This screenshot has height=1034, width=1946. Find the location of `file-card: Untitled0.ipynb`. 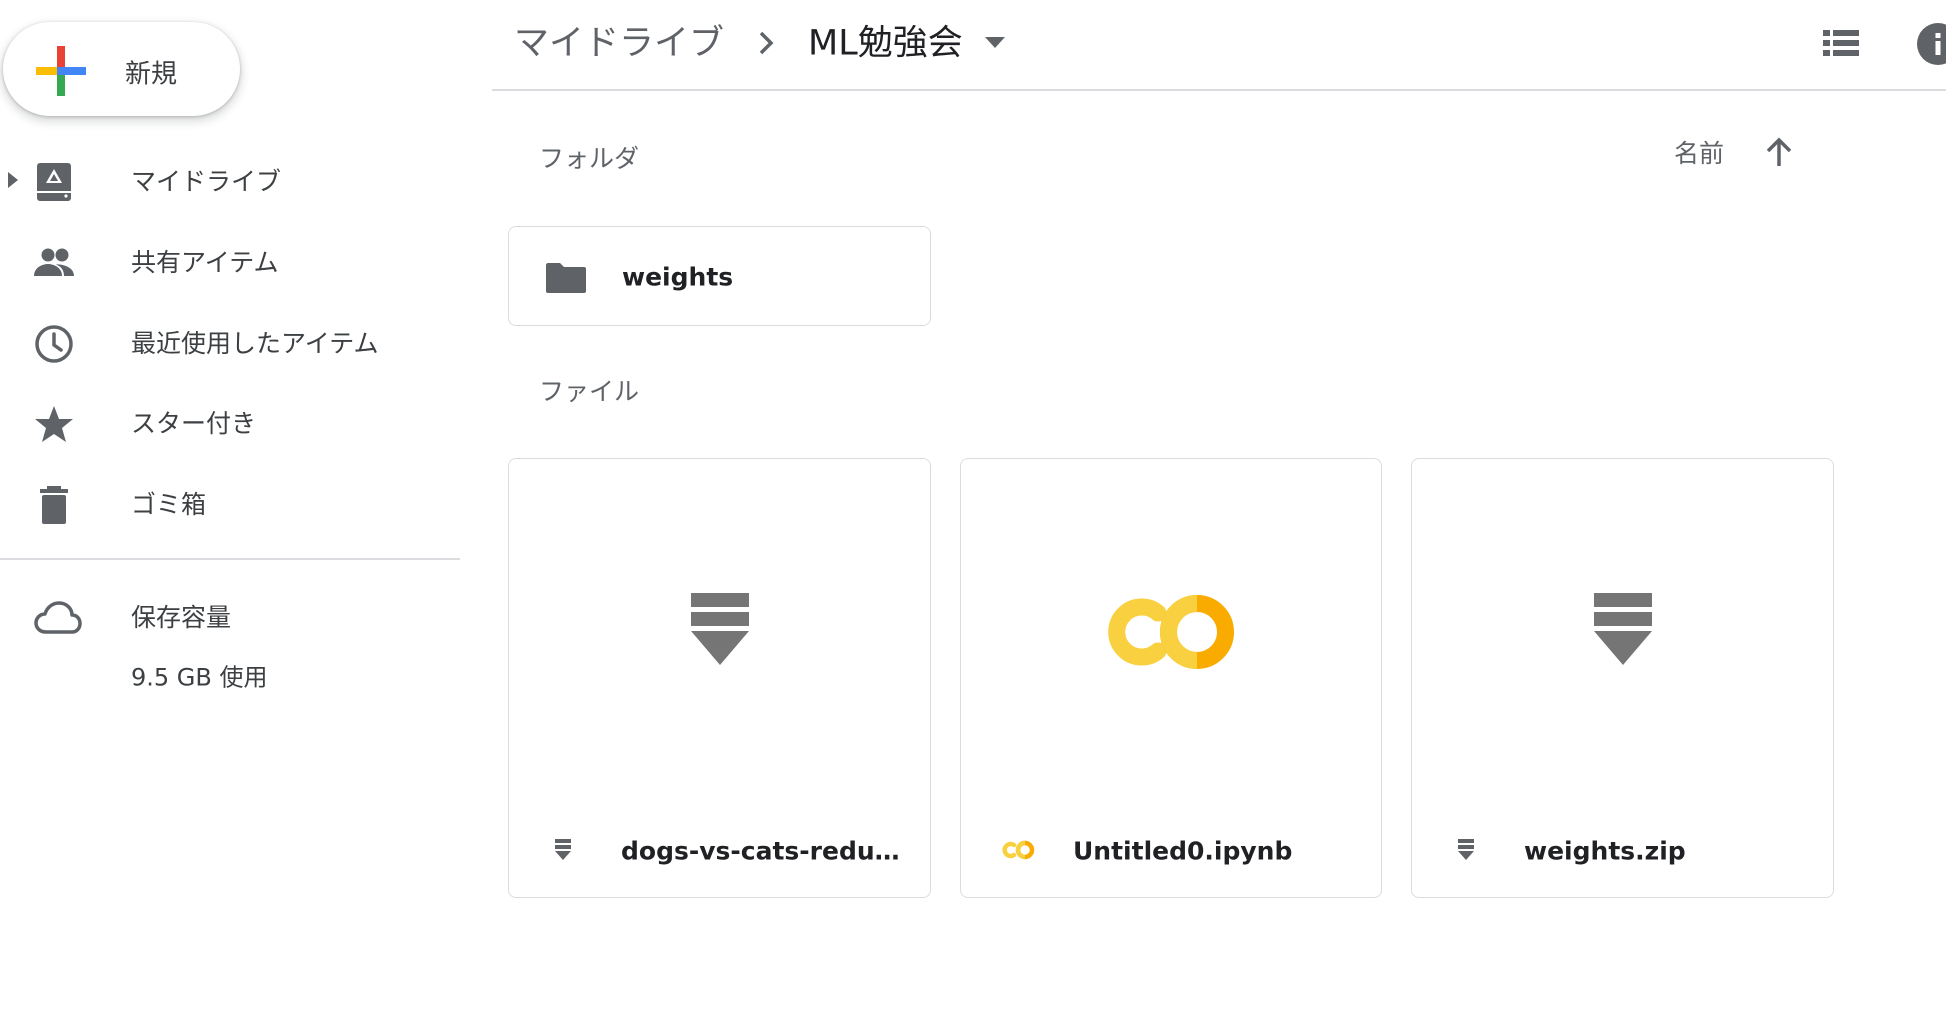

file-card: Untitled0.ipynb is located at coordinates (1171, 678).